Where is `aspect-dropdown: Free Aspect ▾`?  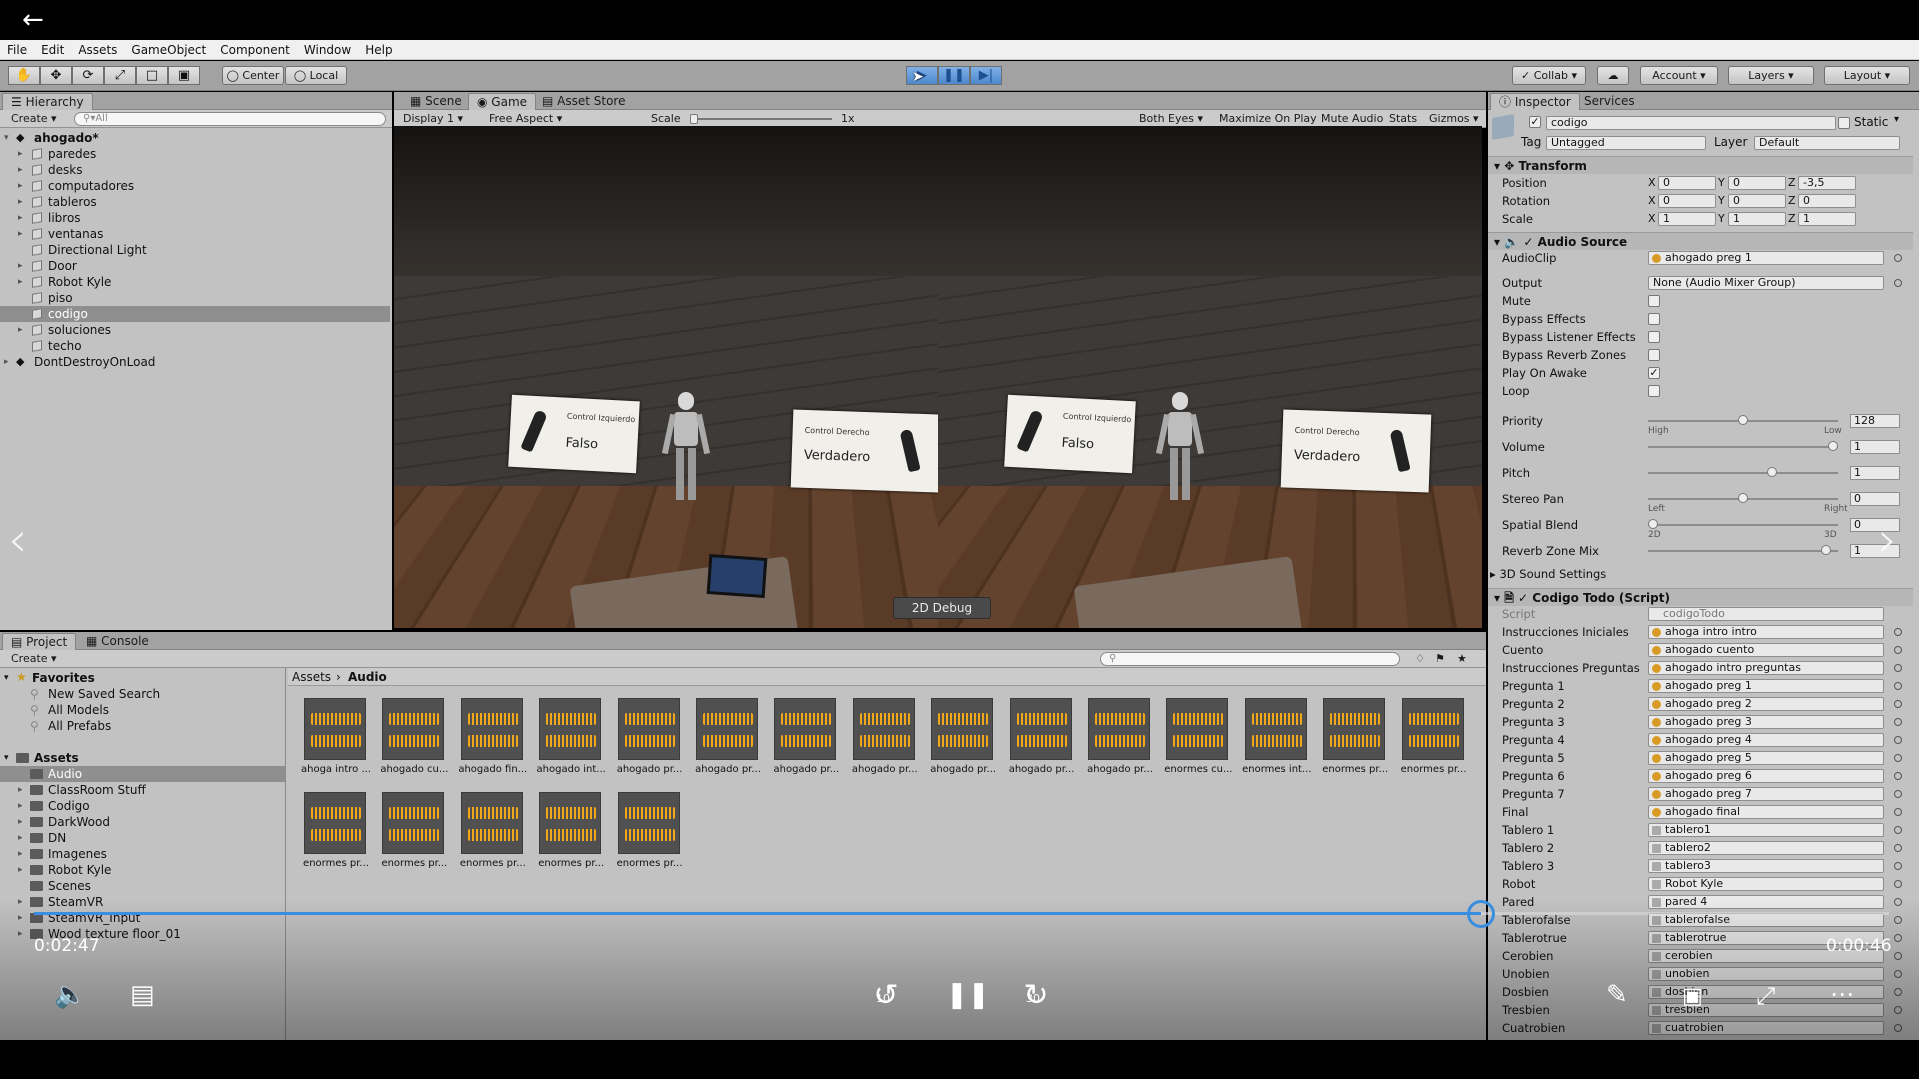 aspect-dropdown: Free Aspect ▾ is located at coordinates (562, 119).